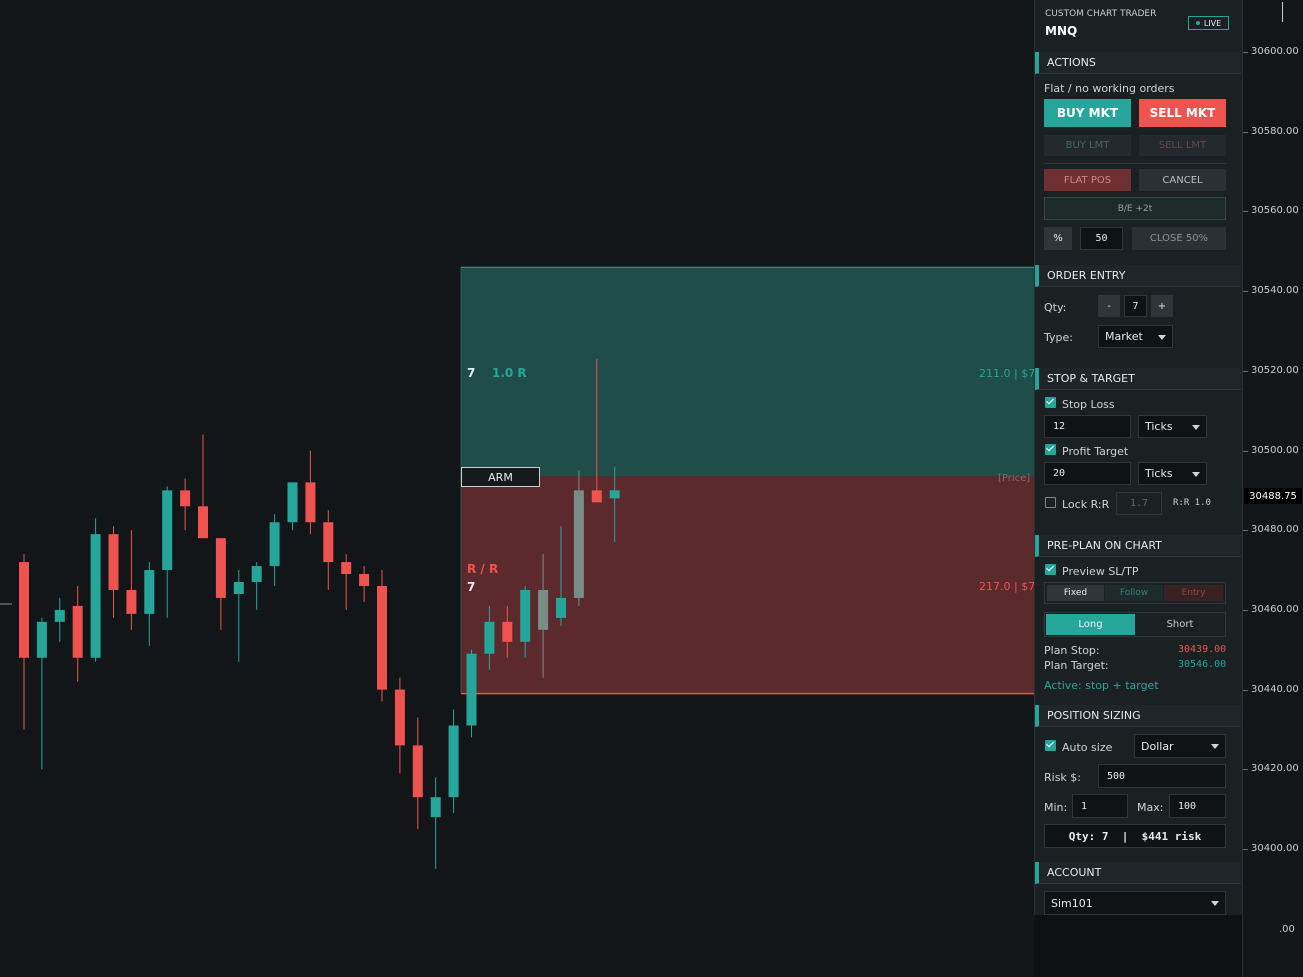  Describe the element at coordinates (1135, 306) in the screenshot. I see `qty-input: 7` at that location.